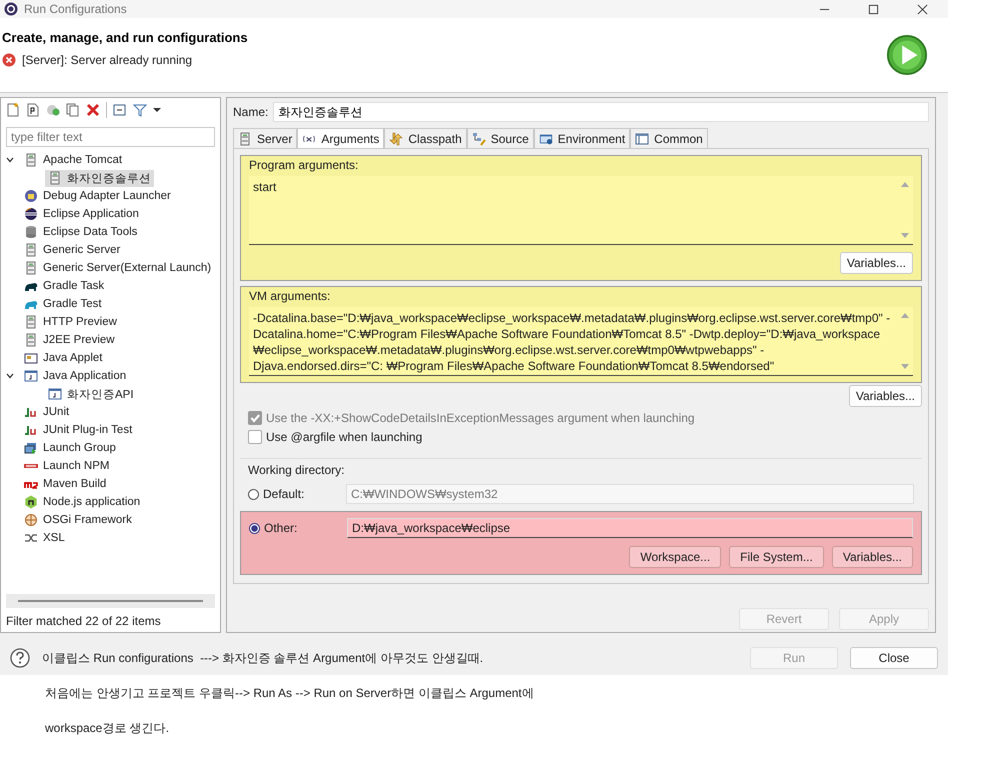  What do you see at coordinates (33, 110) in the screenshot?
I see `new-prototype-icon` at bounding box center [33, 110].